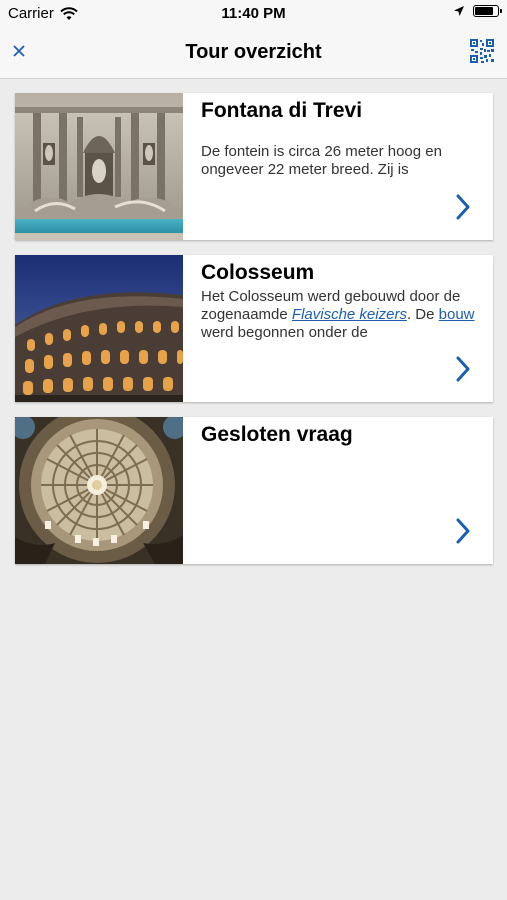  I want to click on tour-card-description, so click(346, 485).